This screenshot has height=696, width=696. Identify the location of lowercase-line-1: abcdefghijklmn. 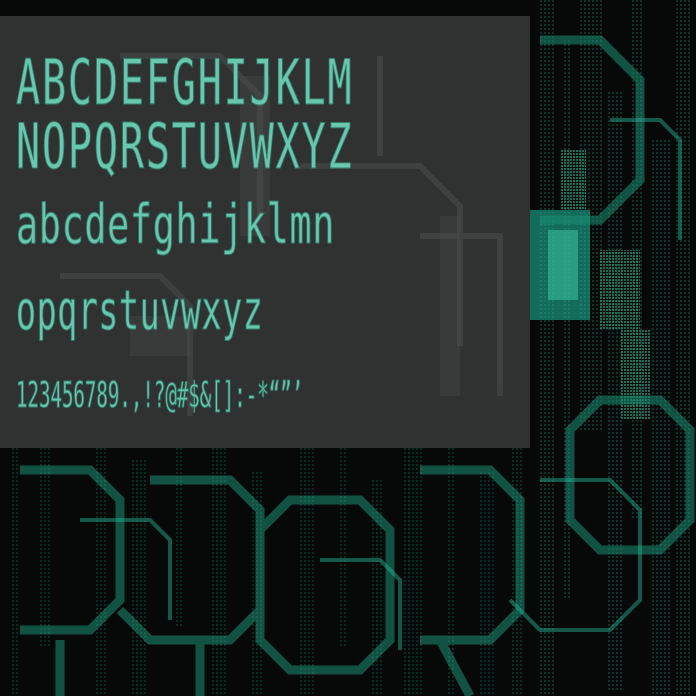
(176, 224).